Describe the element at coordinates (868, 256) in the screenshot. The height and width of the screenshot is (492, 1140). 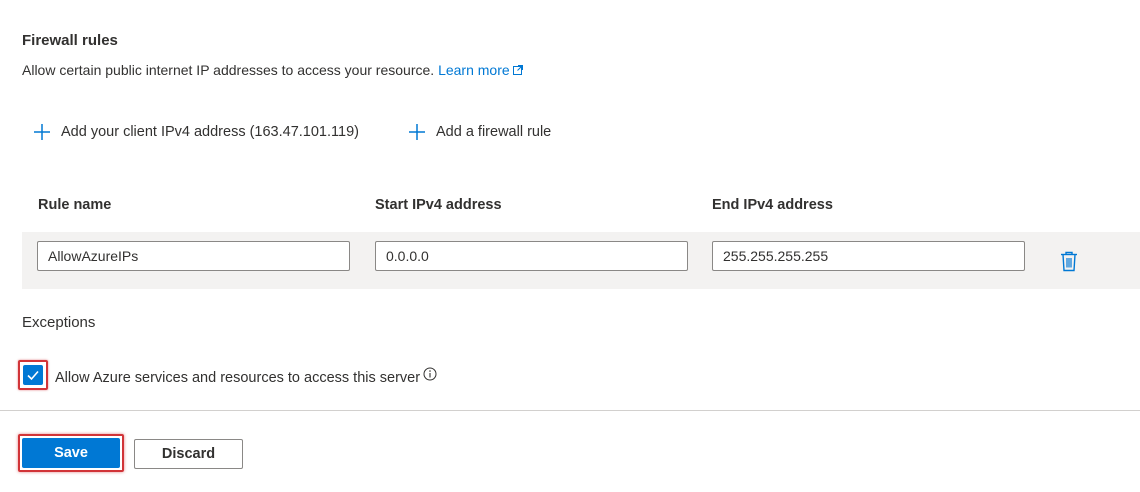
I see `end-ip-input` at that location.